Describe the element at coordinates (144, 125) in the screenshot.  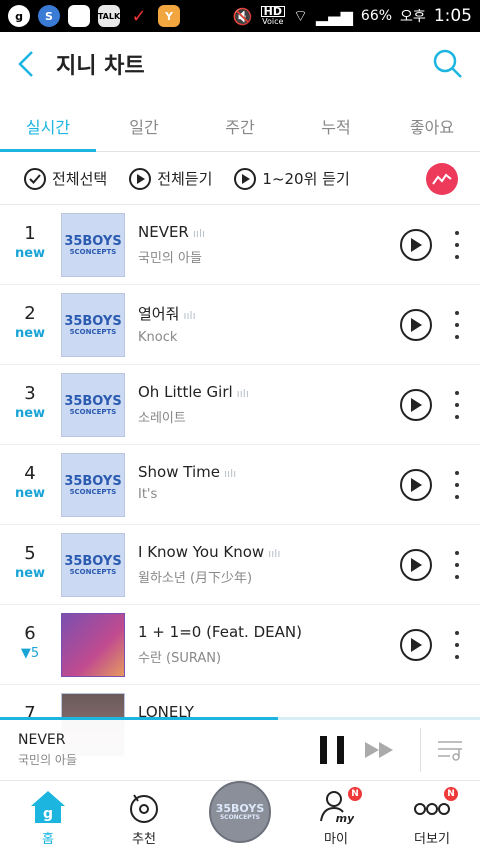
I see `tab-daily: 일간` at that location.